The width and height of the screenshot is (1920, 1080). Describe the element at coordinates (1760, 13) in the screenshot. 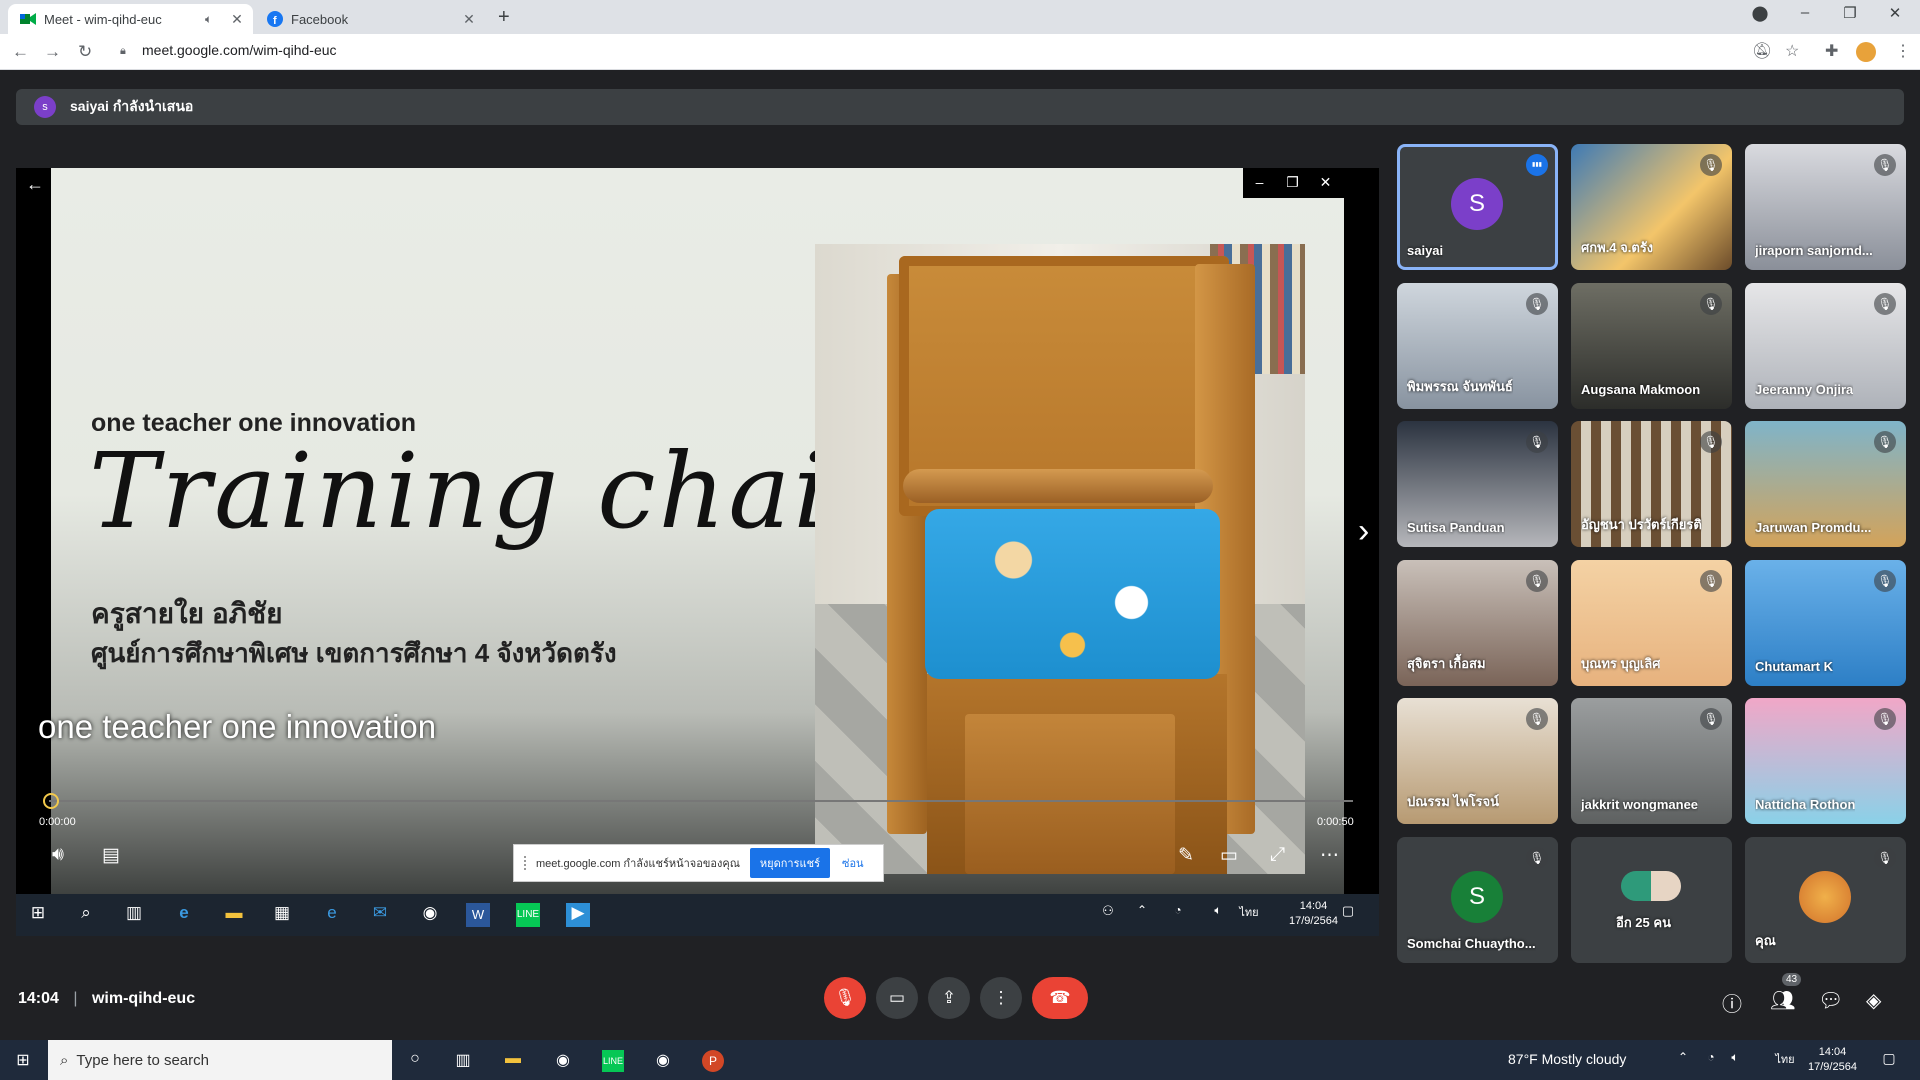

I see `tab-search-icon: ⬤` at that location.